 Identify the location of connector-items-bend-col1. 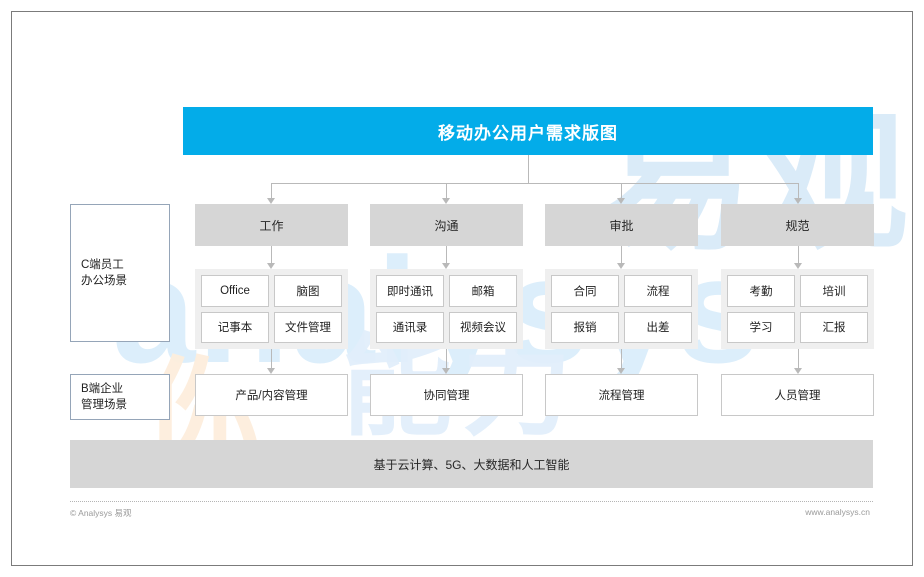
(271, 358).